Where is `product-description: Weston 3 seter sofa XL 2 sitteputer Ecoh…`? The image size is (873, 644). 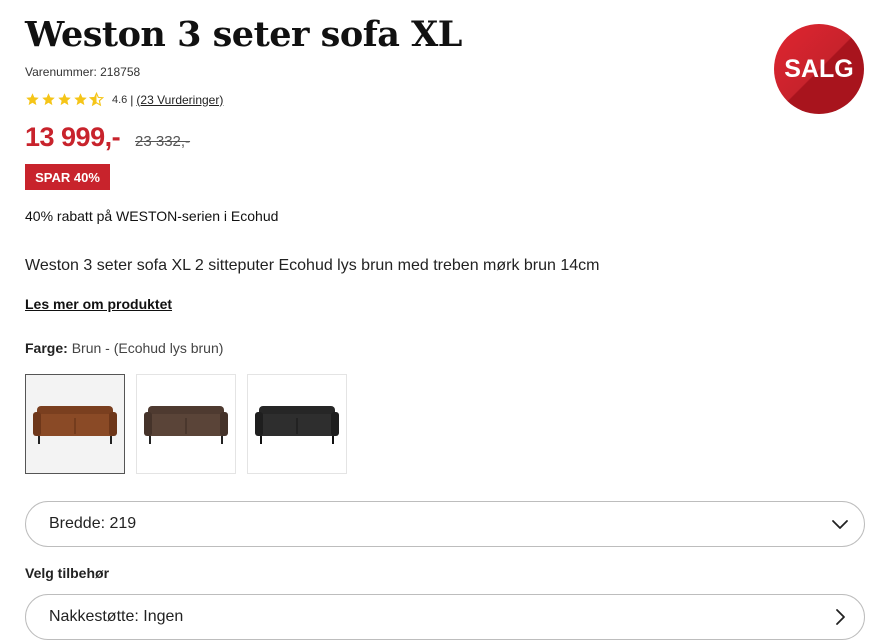
product-description: Weston 3 seter sofa XL 2 sitteputer Ecoh… is located at coordinates (312, 265).